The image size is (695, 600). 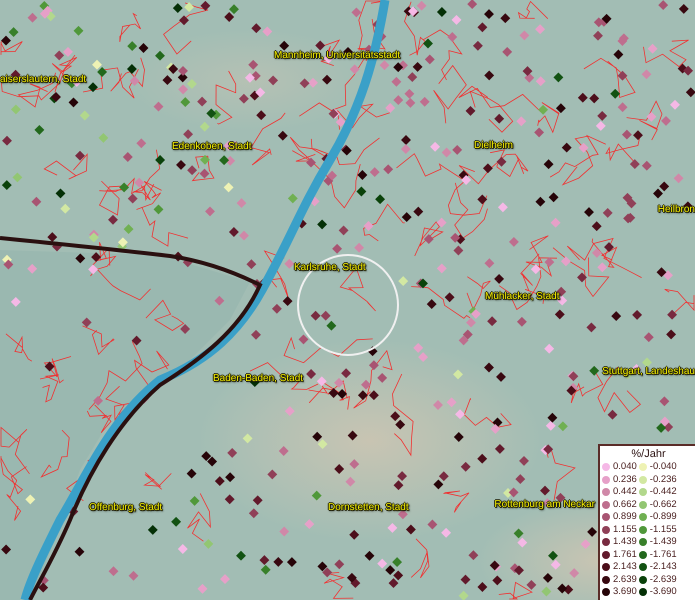 What do you see at coordinates (676, 210) in the screenshot?
I see `place-label: Heilbron` at bounding box center [676, 210].